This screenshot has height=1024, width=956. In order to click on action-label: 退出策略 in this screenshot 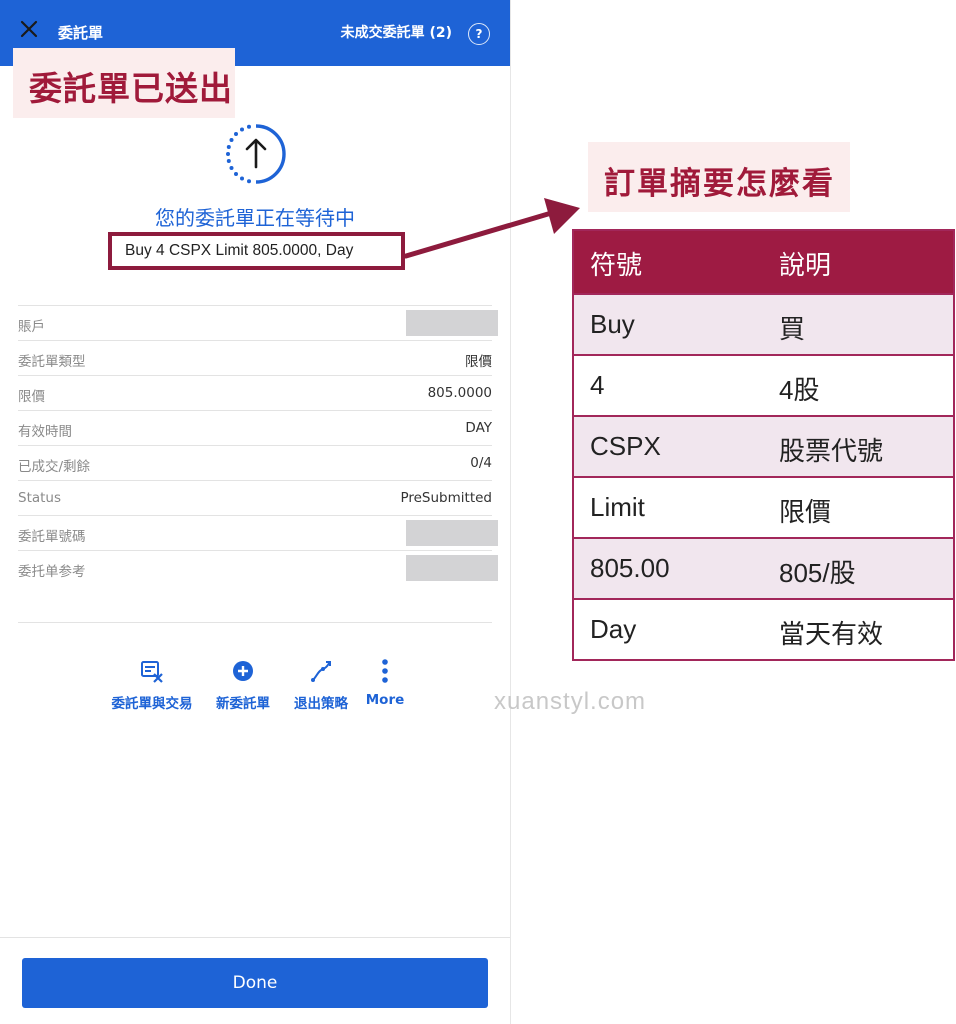, I will do `click(321, 704)`.